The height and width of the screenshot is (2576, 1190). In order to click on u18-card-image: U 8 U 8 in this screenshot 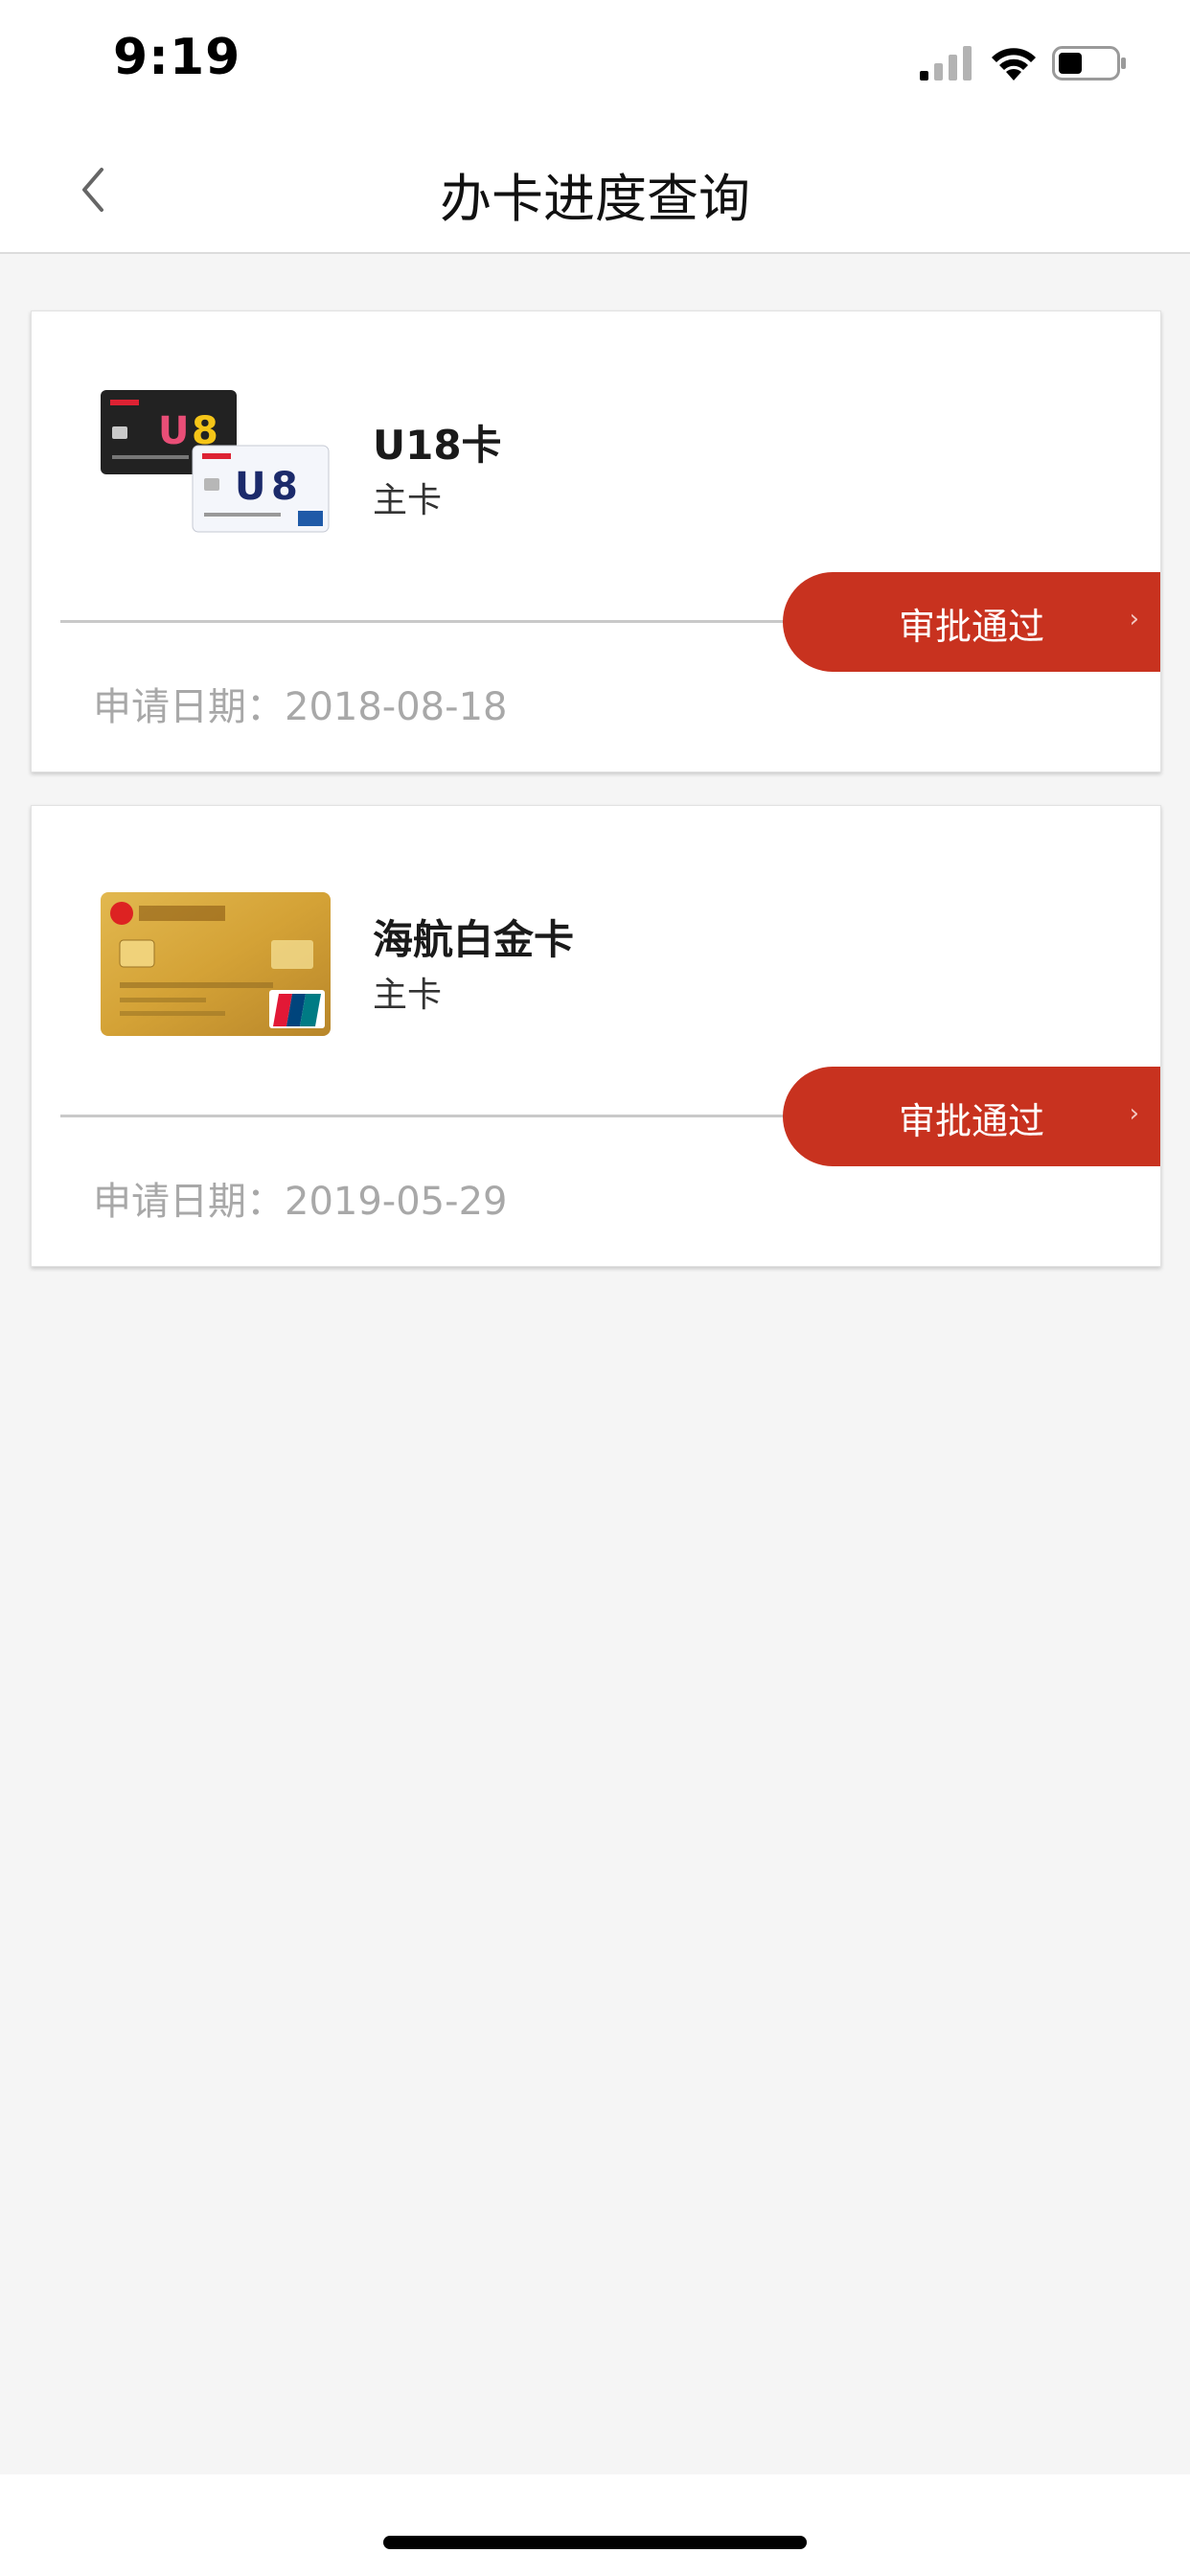, I will do `click(216, 461)`.